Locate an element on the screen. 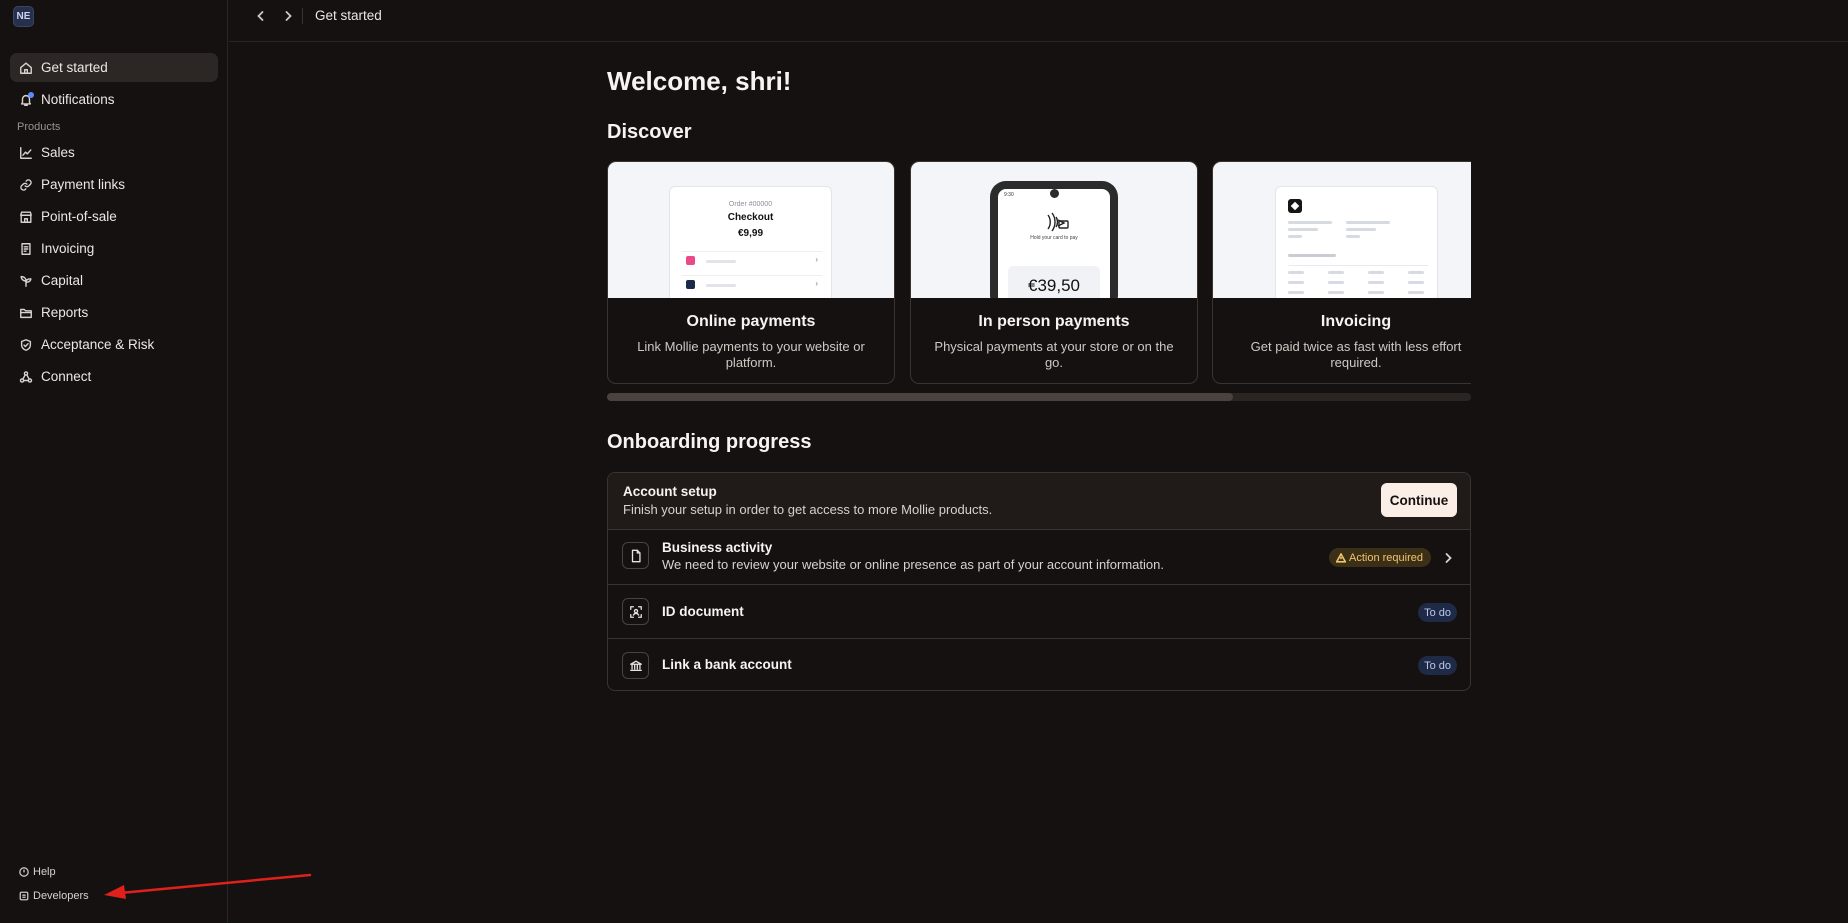 The width and height of the screenshot is (1848, 923). mock-order-number: Order #00000 is located at coordinates (750, 204).